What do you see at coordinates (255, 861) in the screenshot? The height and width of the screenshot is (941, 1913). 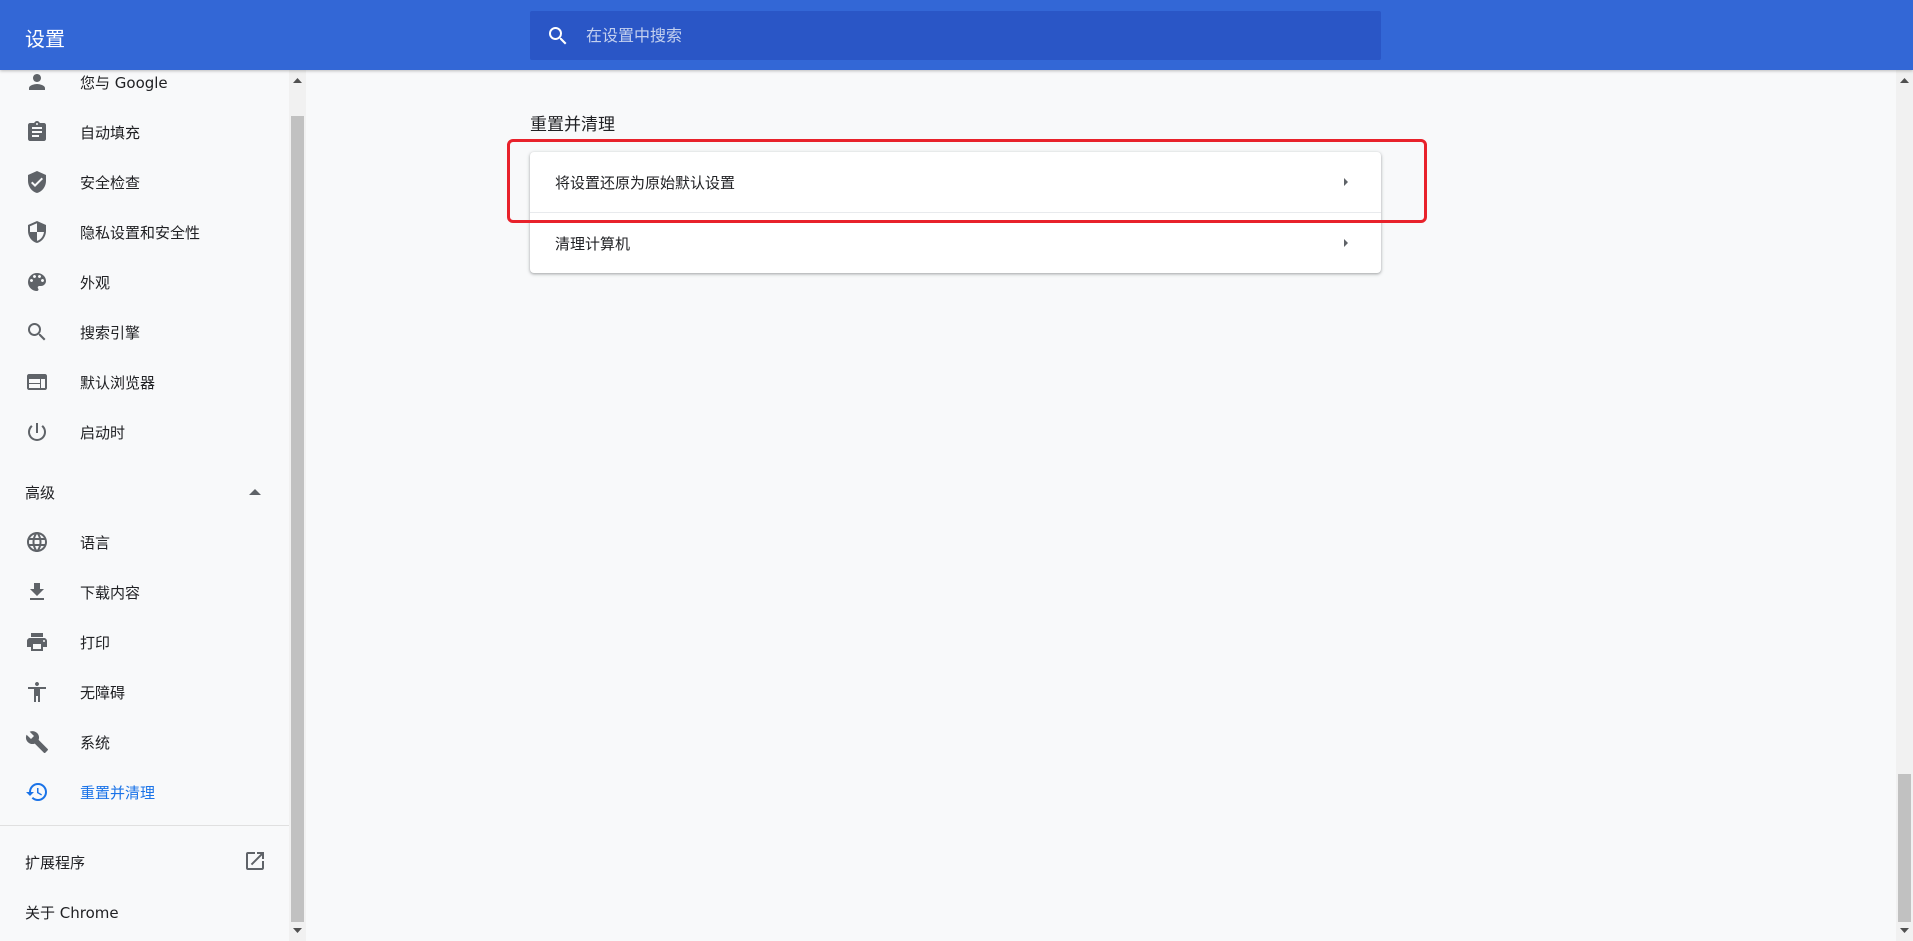 I see `open-in-new-icon` at bounding box center [255, 861].